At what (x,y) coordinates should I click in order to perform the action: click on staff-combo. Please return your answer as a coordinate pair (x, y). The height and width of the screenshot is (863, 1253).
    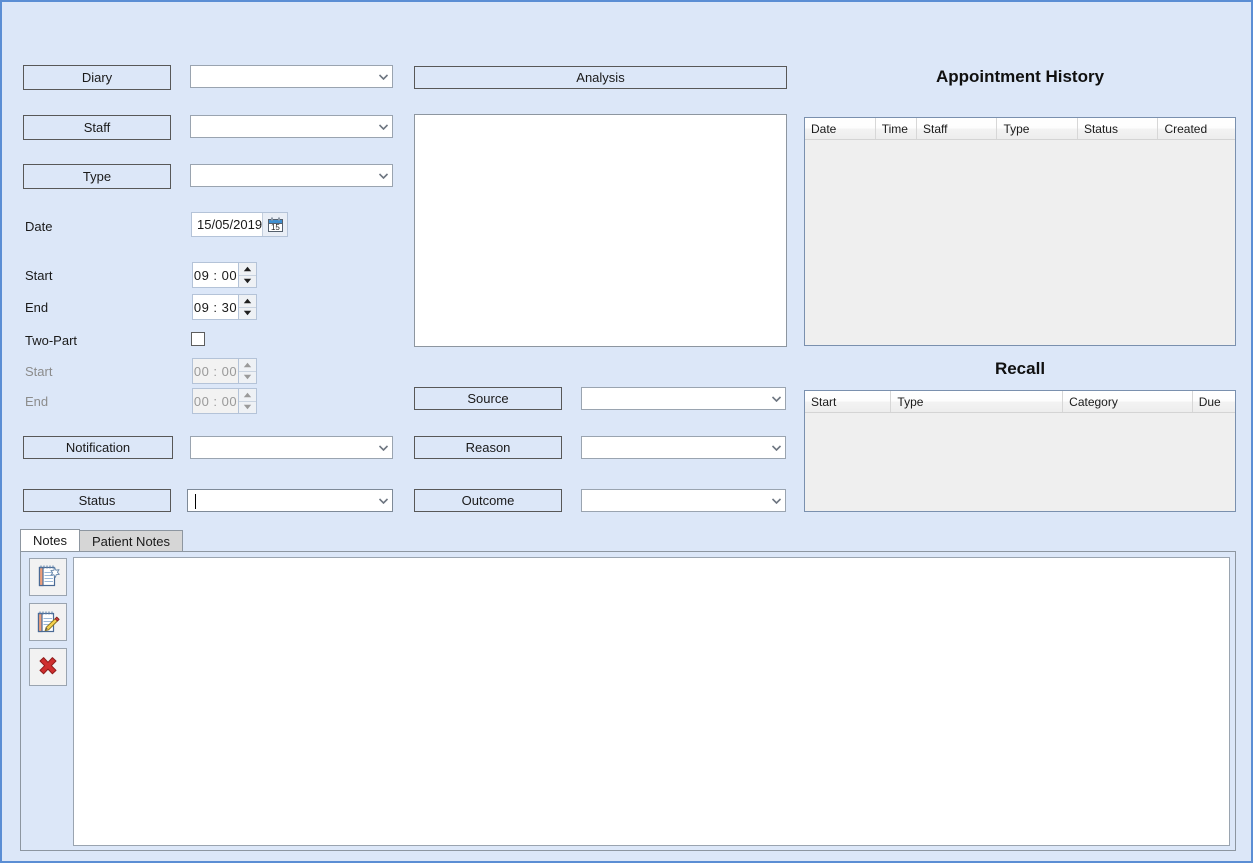
    Looking at the image, I should click on (291, 126).